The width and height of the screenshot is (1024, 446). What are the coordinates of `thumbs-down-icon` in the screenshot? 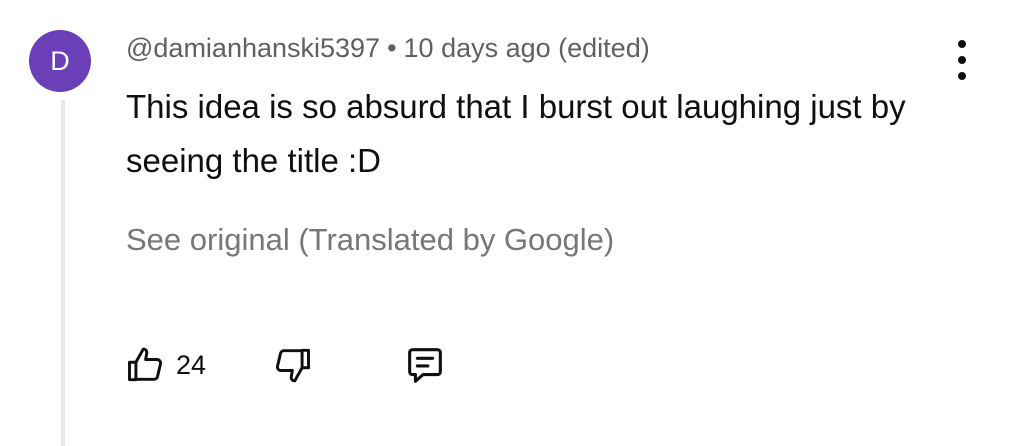 It's located at (292, 365).